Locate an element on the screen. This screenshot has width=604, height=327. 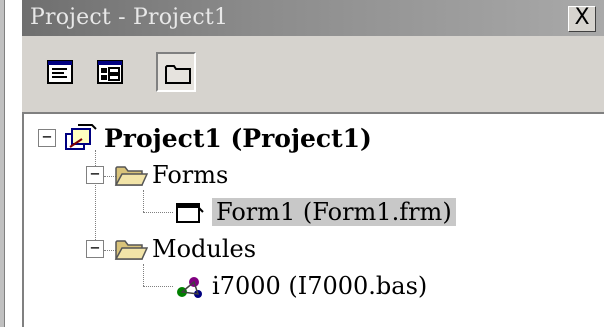
window-title: Project - Project1 is located at coordinates (129, 17).